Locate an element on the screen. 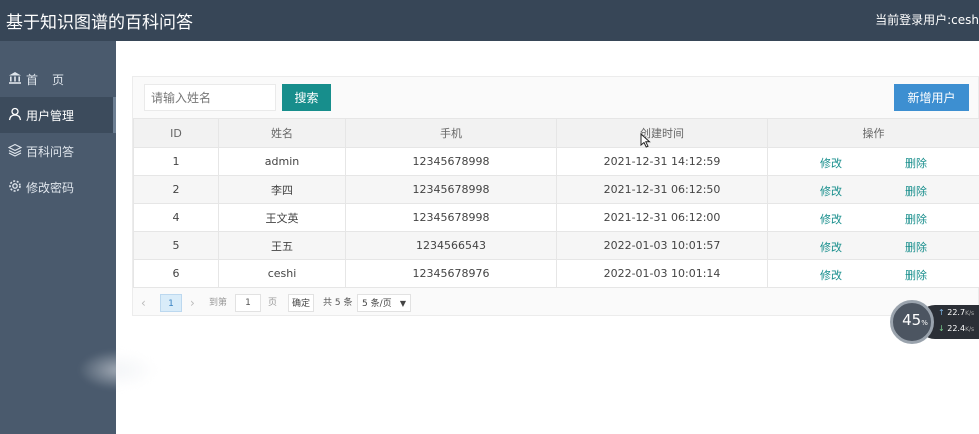 This screenshot has width=979, height=434. download-value: 22.4 is located at coordinates (956, 328).